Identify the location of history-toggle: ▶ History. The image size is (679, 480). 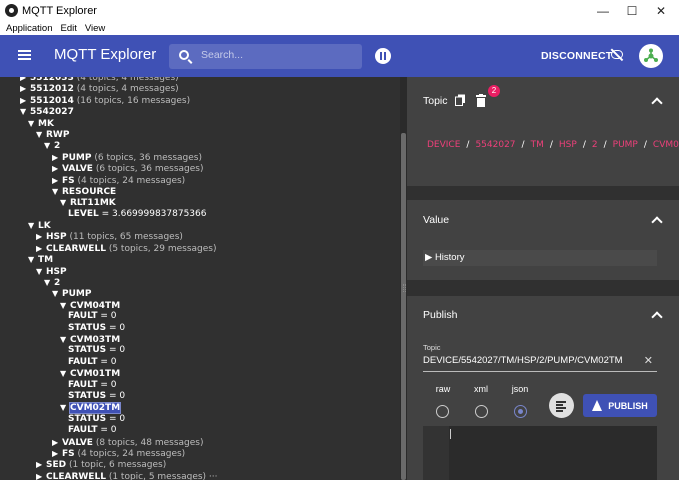
(540, 258).